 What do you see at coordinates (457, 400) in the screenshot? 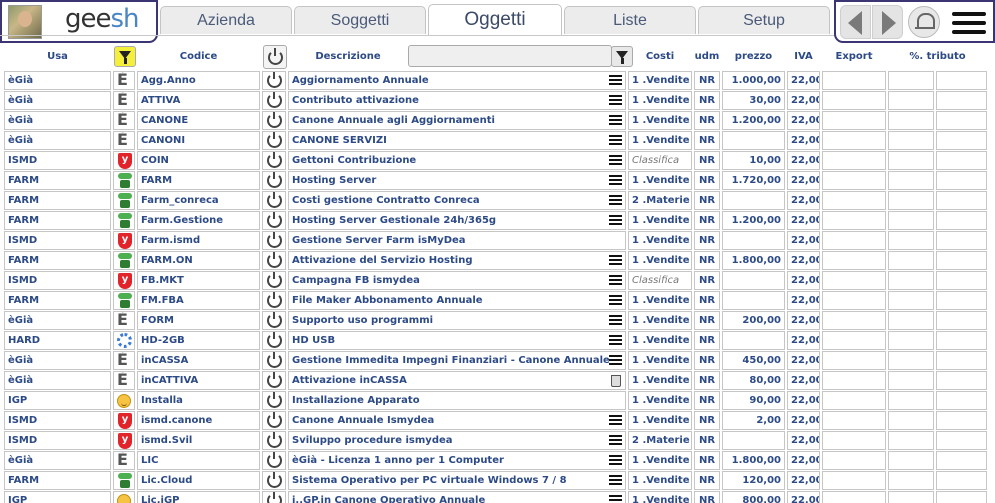
I see `cell-descrizione: Installazione Apparato` at bounding box center [457, 400].